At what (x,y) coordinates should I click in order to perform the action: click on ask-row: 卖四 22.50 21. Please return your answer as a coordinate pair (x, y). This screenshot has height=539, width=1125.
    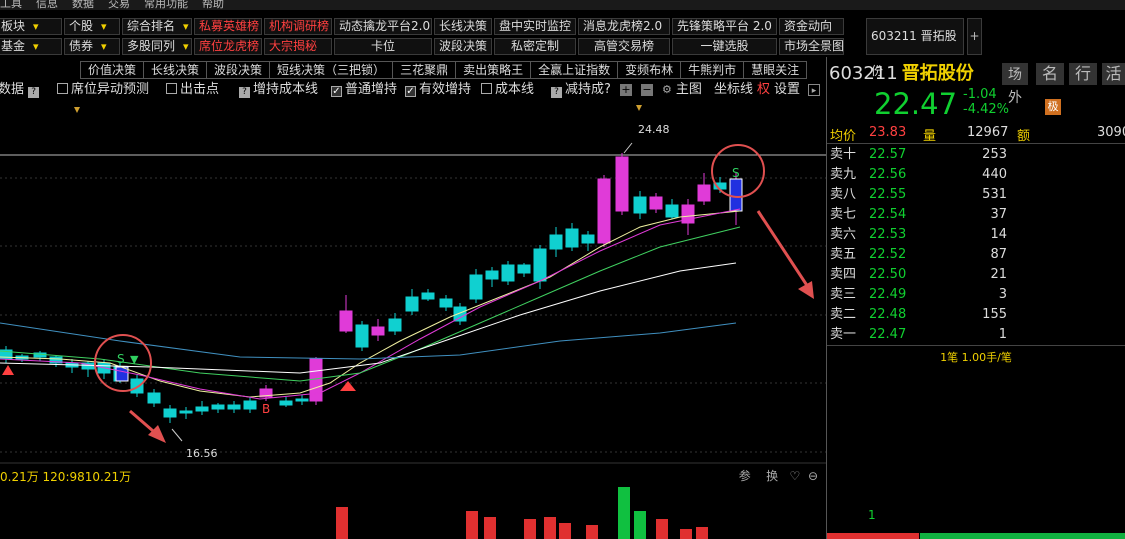
    Looking at the image, I should click on (976, 275).